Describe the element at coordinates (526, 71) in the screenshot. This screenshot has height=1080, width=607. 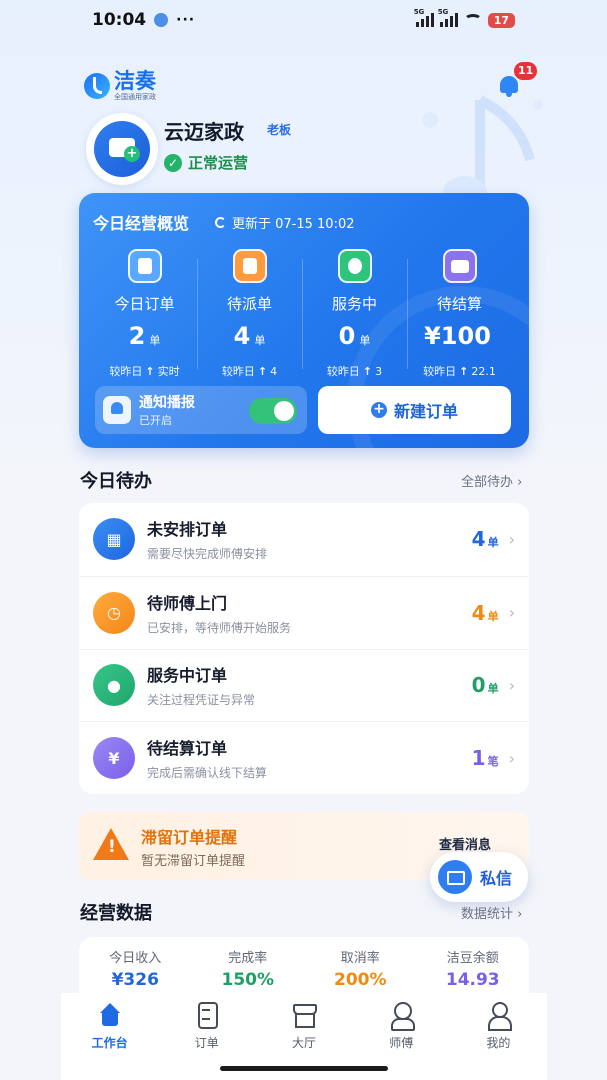
I see `notification-badge: 11` at that location.